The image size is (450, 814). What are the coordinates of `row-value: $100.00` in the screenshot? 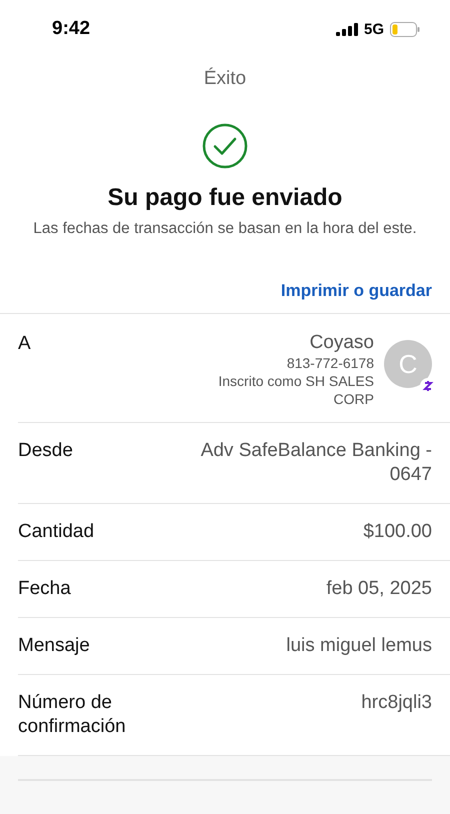 It's located at (397, 532).